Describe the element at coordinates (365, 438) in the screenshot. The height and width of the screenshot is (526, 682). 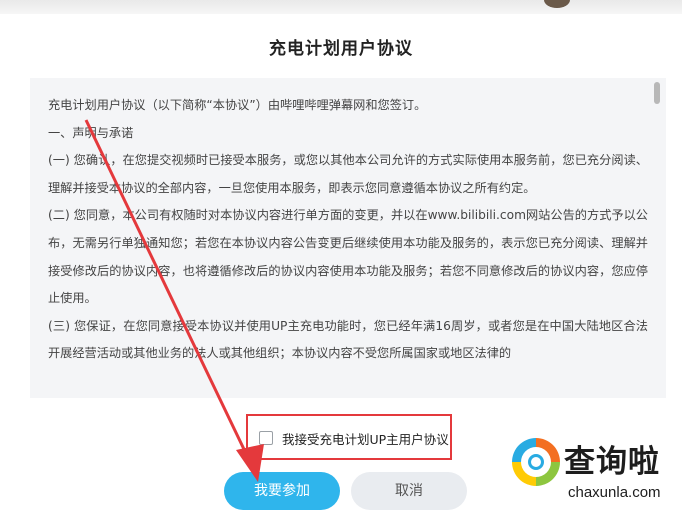
I see `agree-checkbox-label: 我接受充电计划UP主用户协议` at that location.